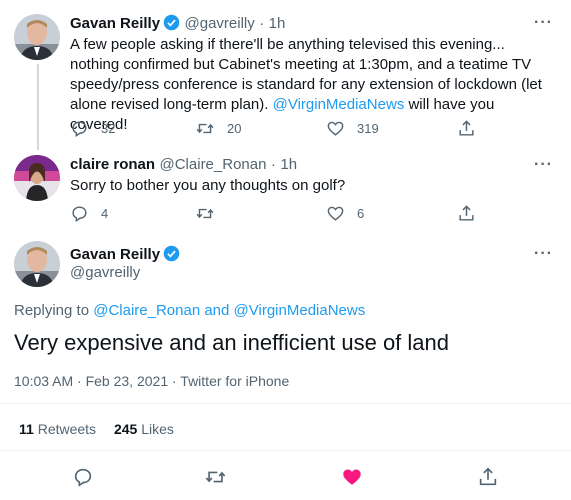 This screenshot has height=500, width=571. I want to click on replying-and: and, so click(217, 310).